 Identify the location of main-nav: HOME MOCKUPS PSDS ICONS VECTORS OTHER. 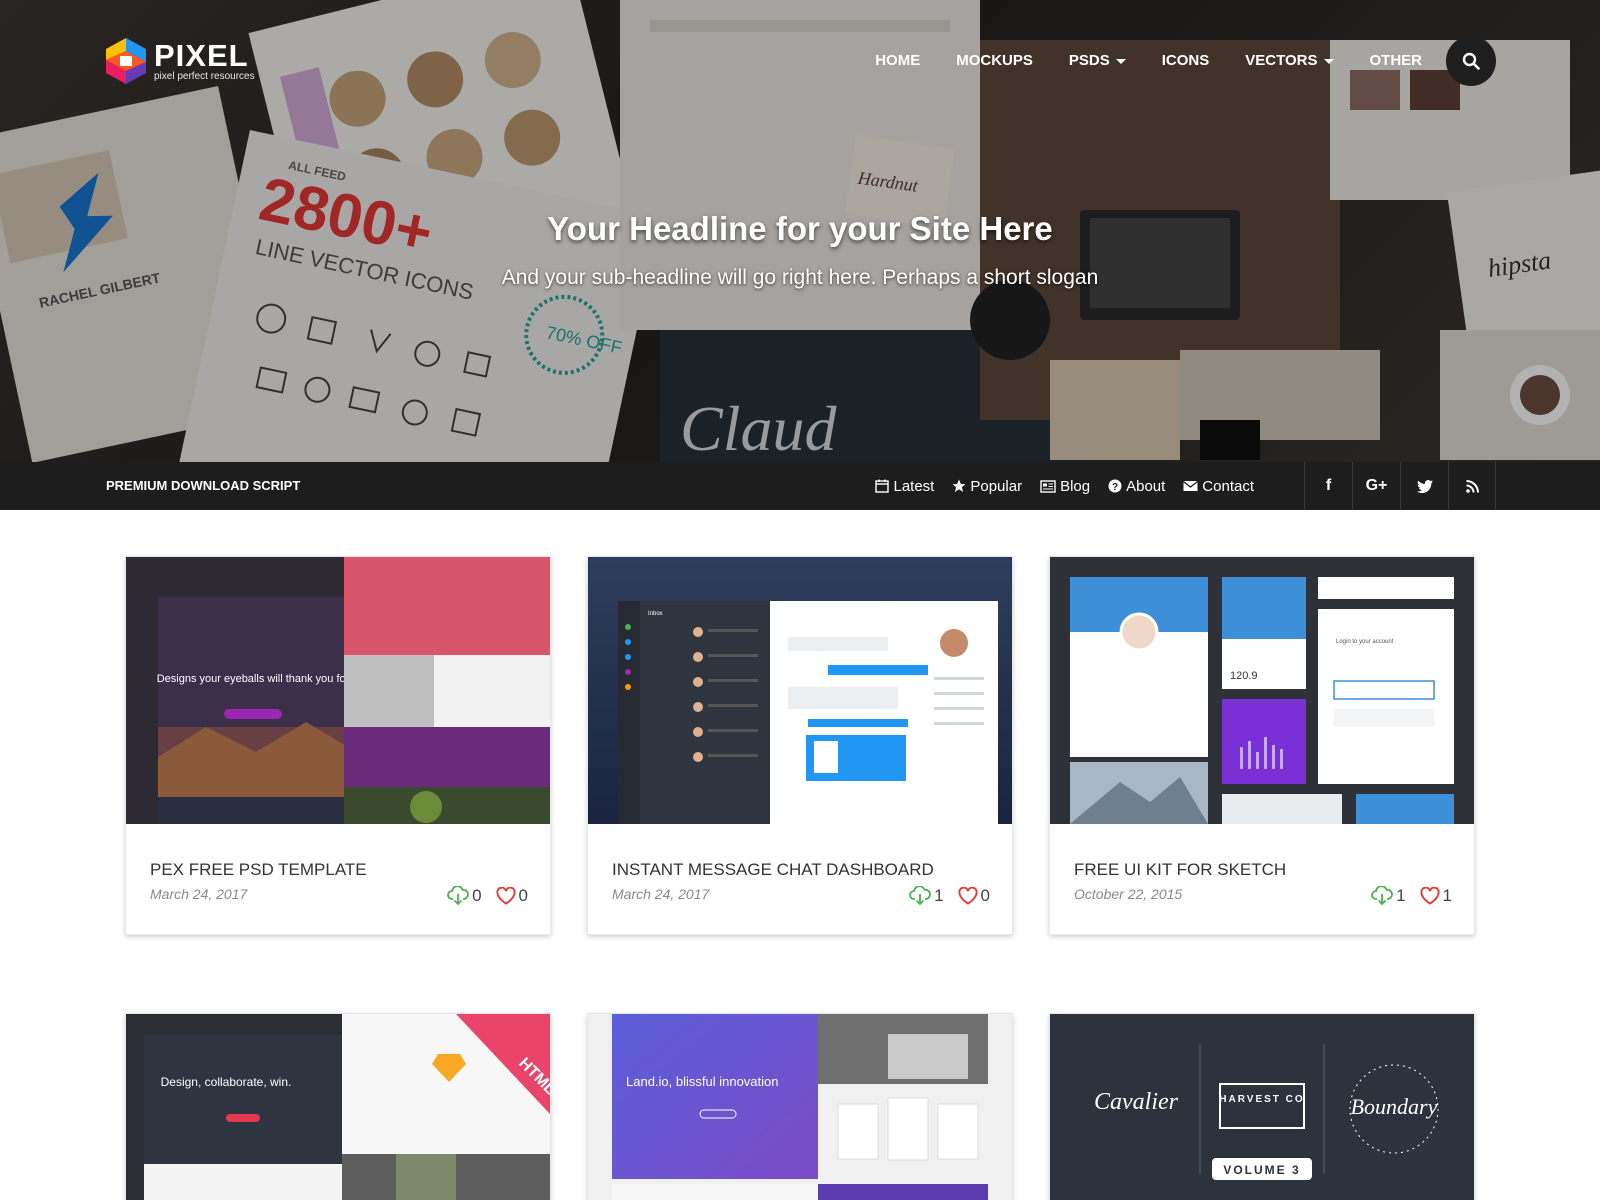
(1176, 61).